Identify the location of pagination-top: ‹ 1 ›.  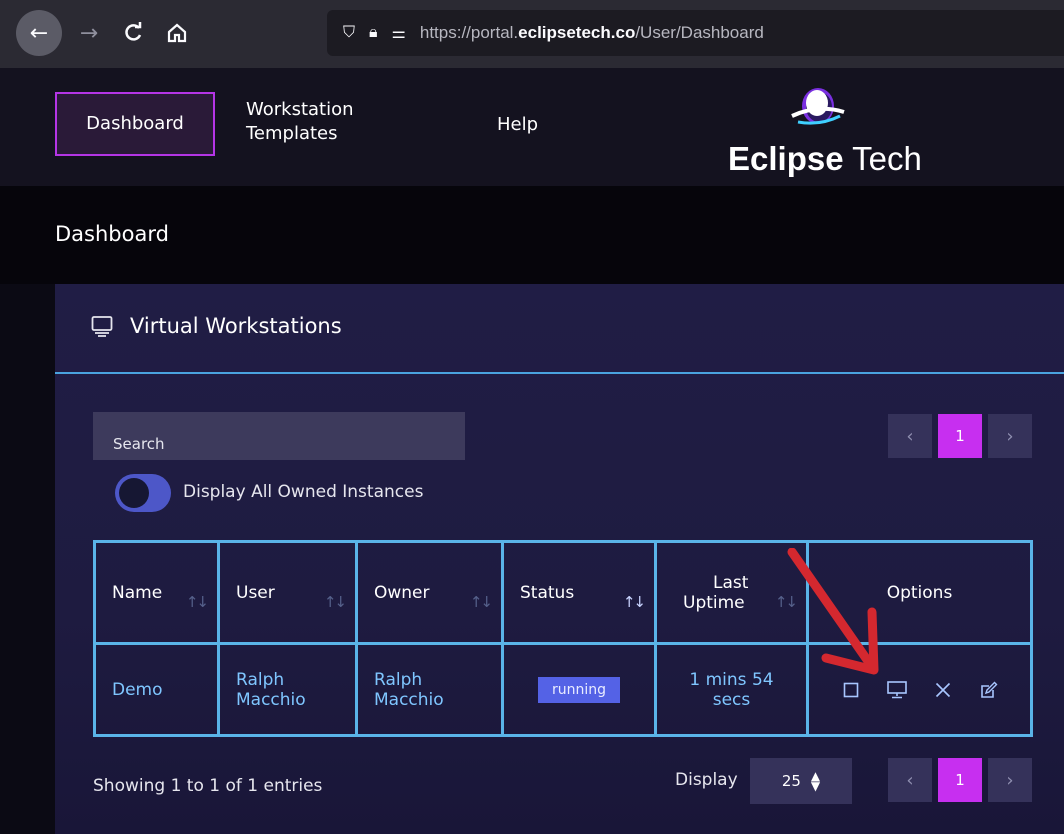
(963, 436).